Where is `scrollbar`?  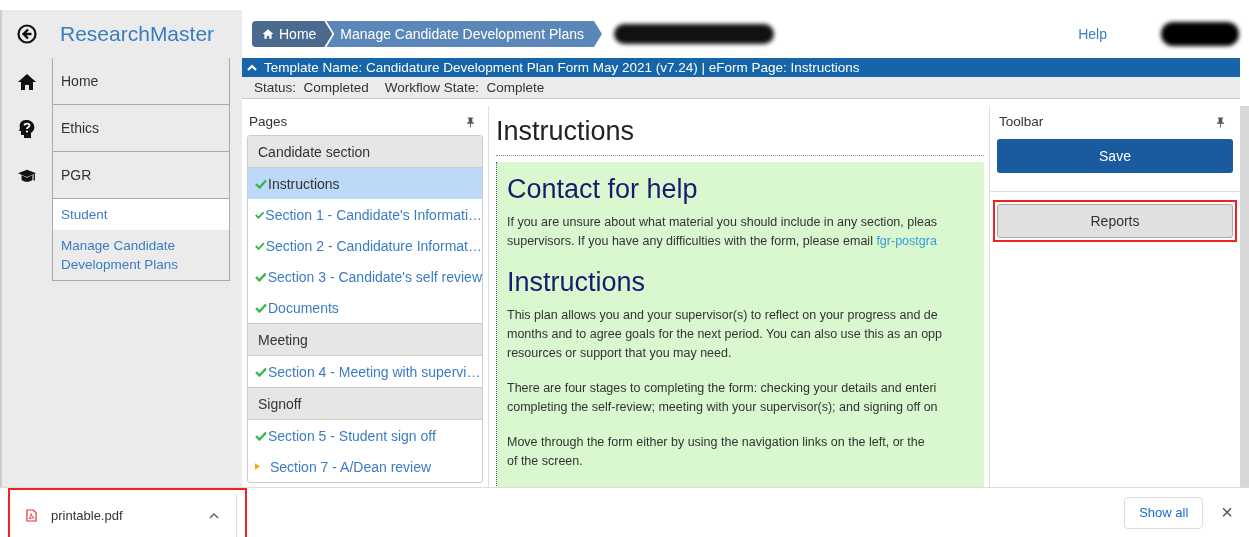
scrollbar is located at coordinates (1244, 296).